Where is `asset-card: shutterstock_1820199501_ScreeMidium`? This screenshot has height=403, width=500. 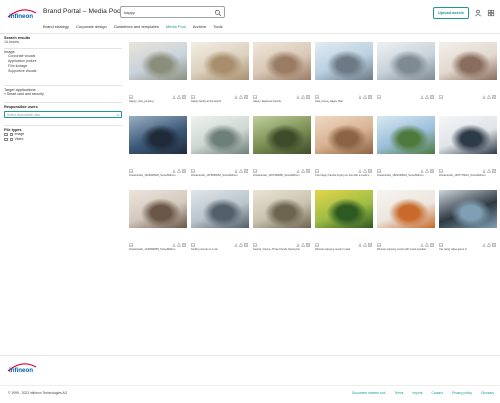
asset-card: shutterstock_1820199501_ScreeMidium is located at coordinates (406, 148).